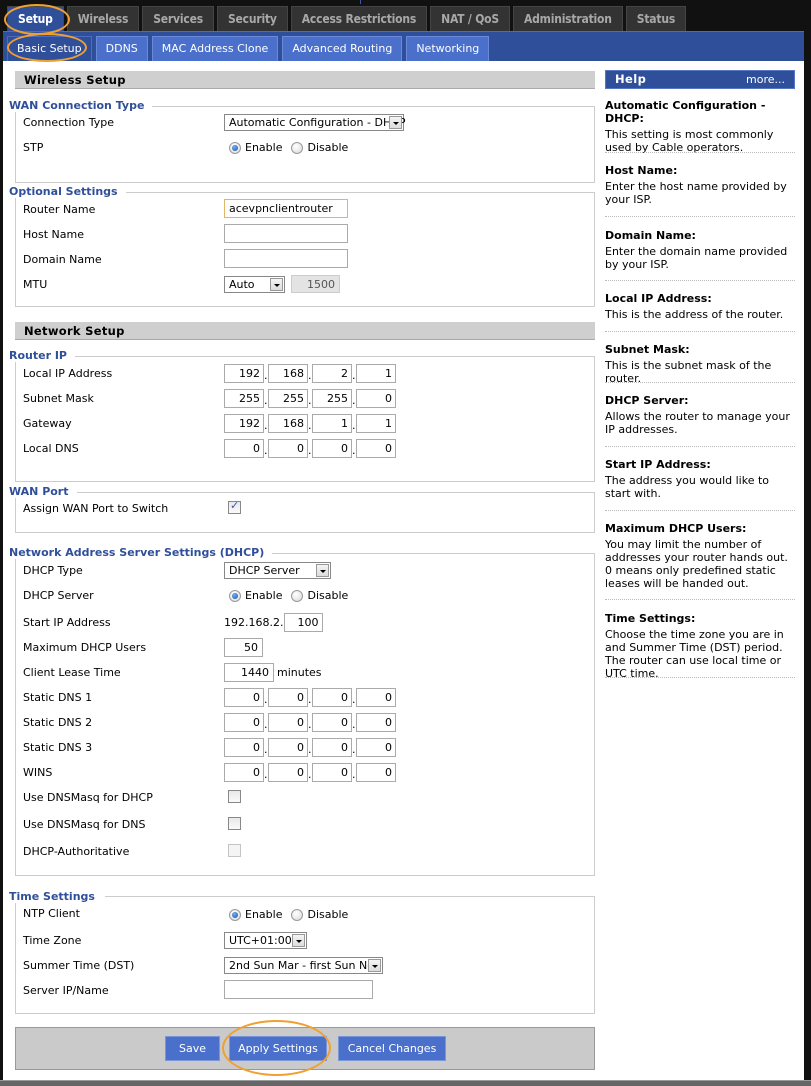 This screenshot has height=1086, width=811. Describe the element at coordinates (376, 747) in the screenshot. I see `dns3-octet-4: 0` at that location.